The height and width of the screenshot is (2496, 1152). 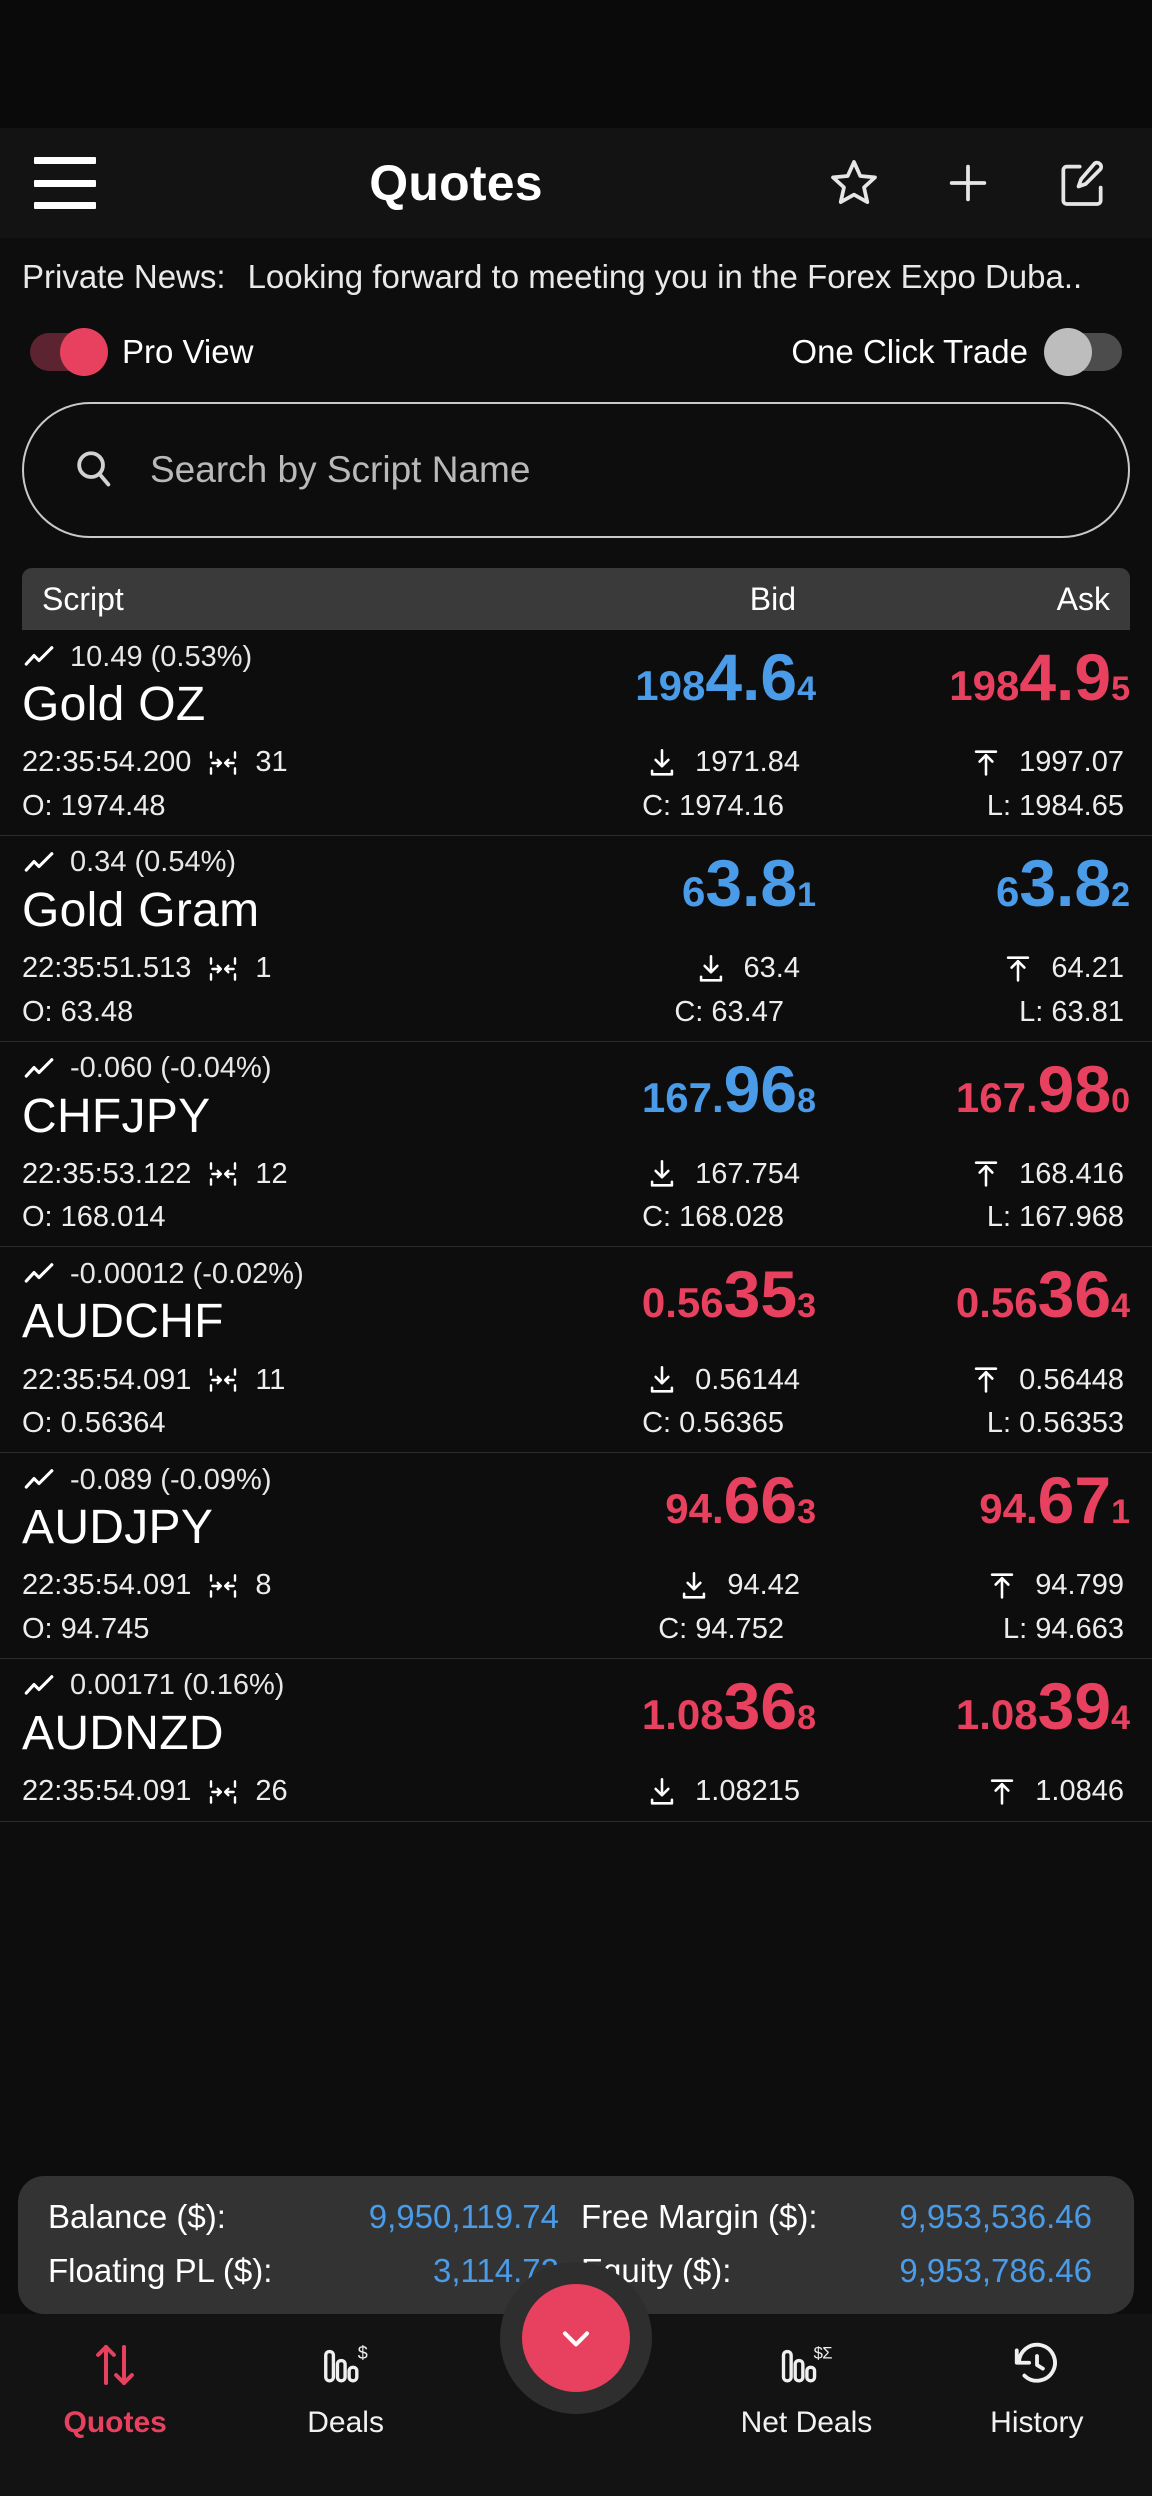 I want to click on row-mid: 22:35:54.091 11 0.56144 0.56448, so click(x=576, y=1380).